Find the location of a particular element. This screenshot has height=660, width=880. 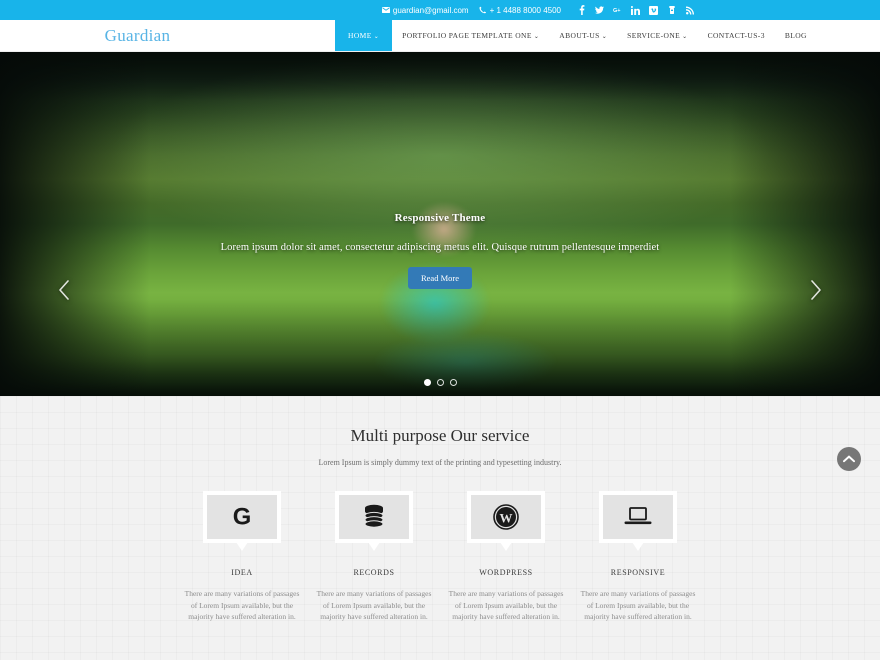

svg-text: G is located at coordinates (242, 517).